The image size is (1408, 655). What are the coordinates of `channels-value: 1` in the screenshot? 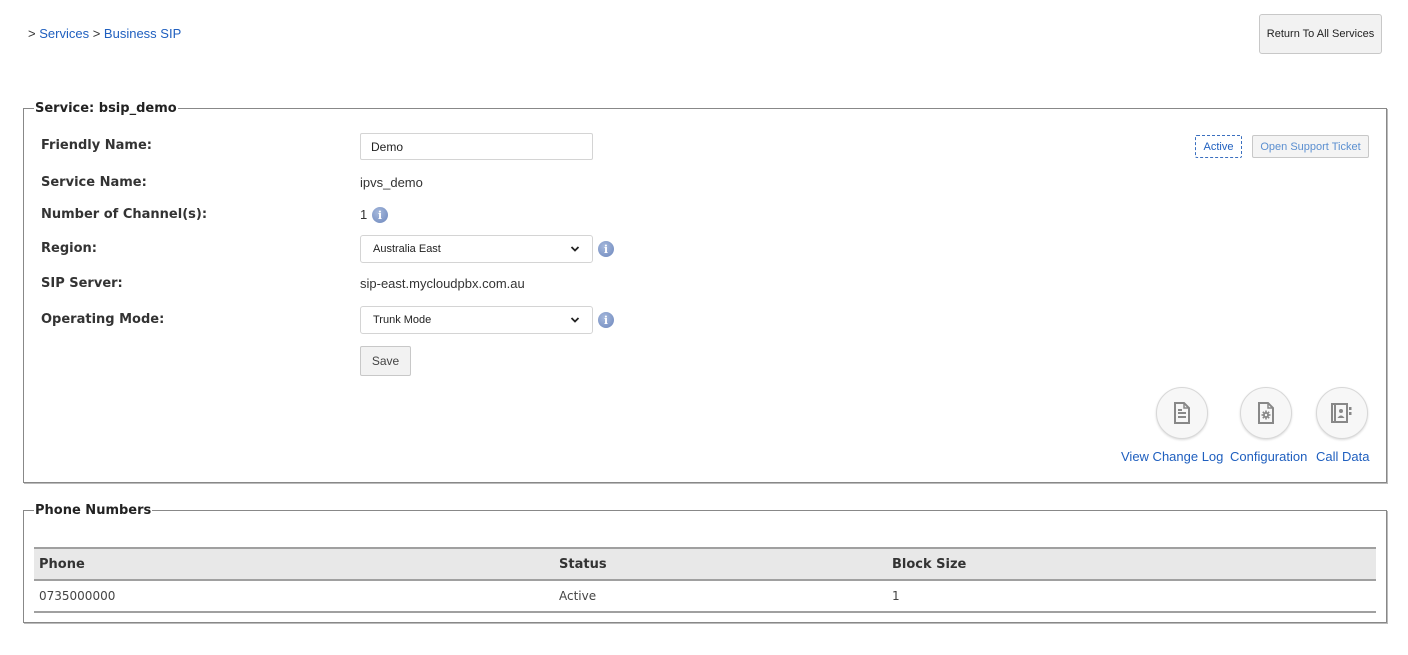 It's located at (364, 214).